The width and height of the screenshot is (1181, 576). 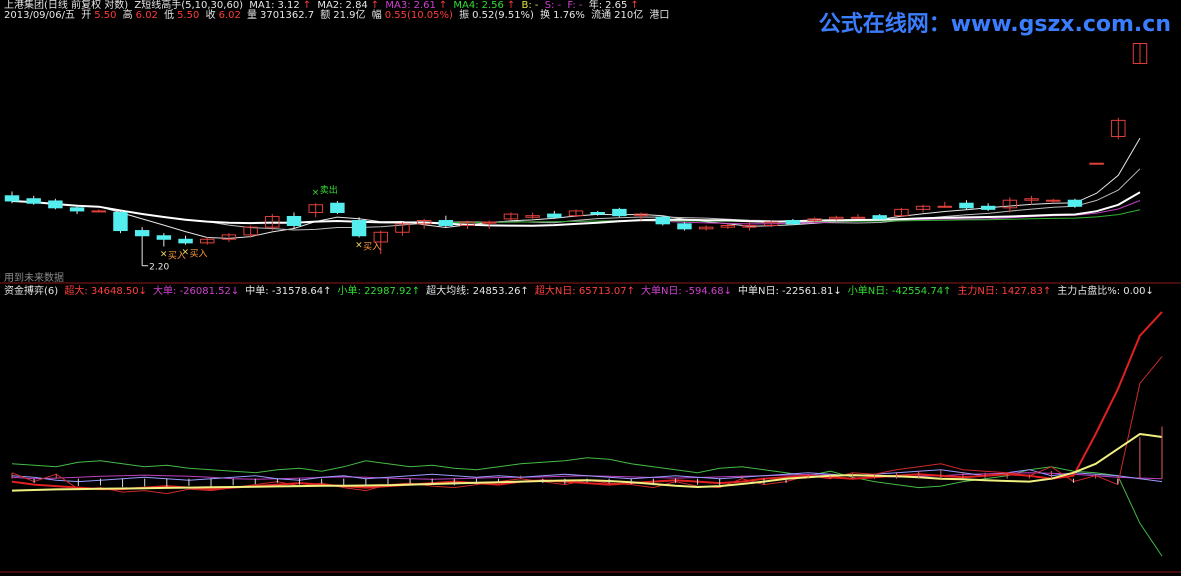 I want to click on lower-panel-title: 资金搏弈(6), so click(x=31, y=291).